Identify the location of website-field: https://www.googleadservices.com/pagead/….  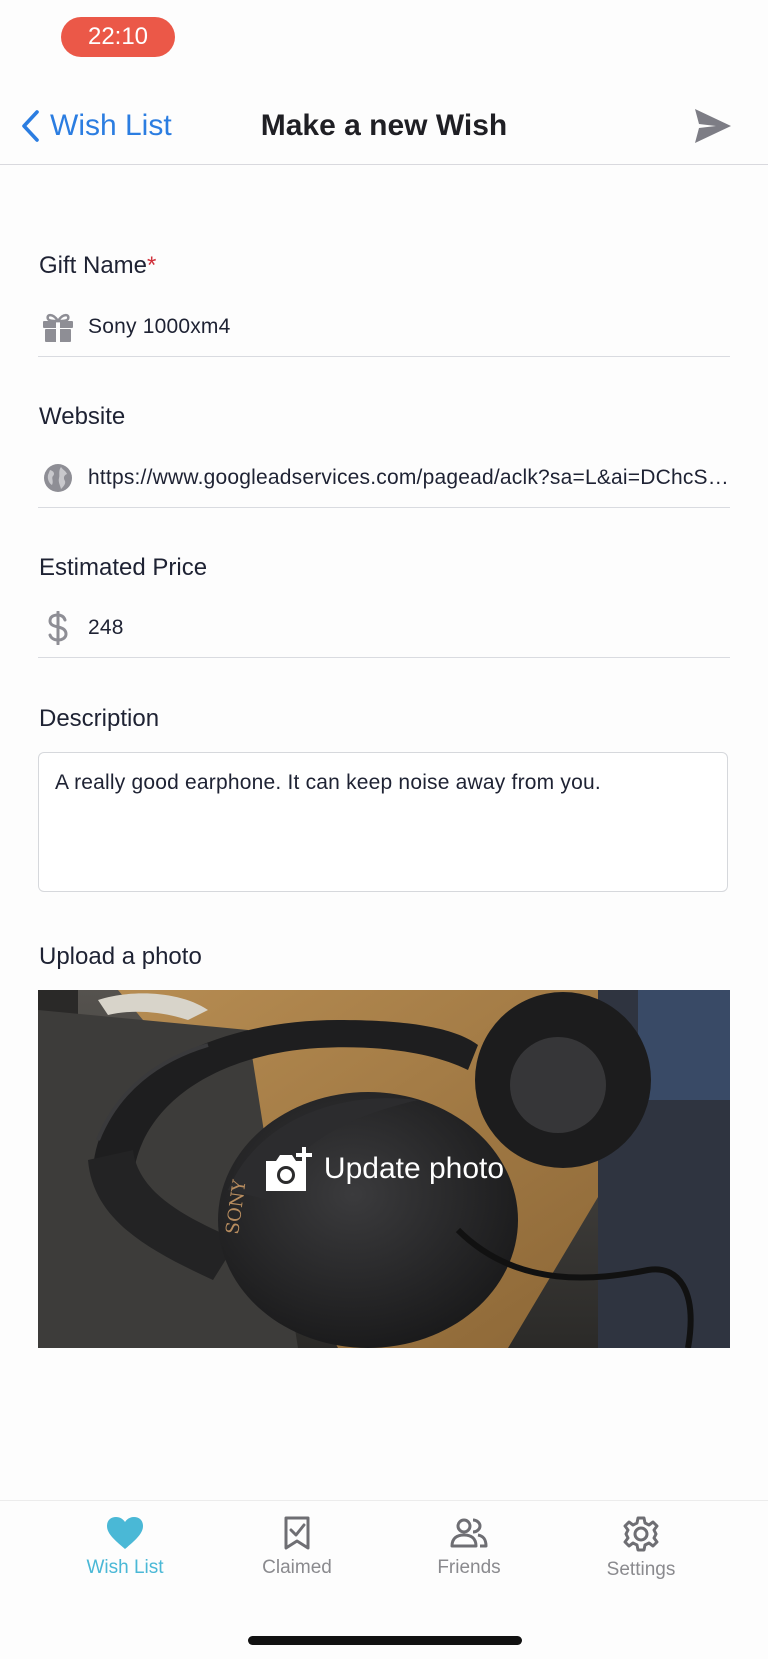
(384, 478).